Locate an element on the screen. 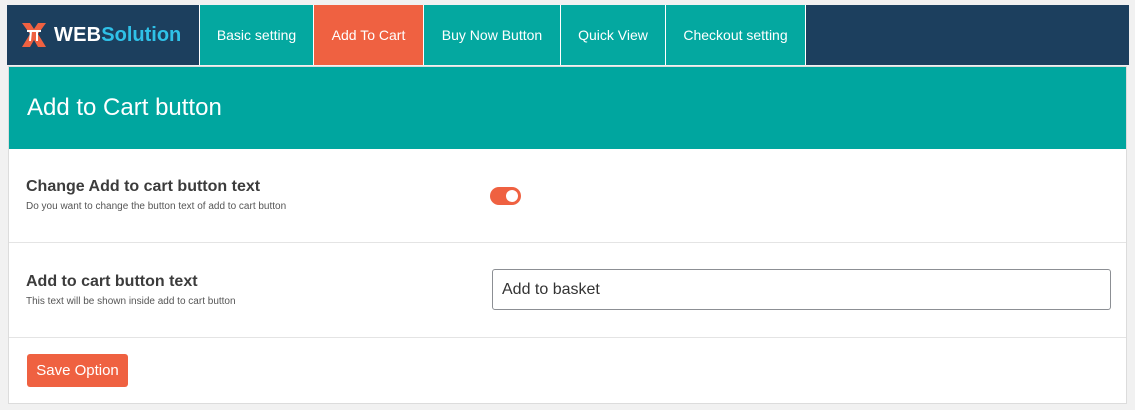 The width and height of the screenshot is (1135, 410). logo-icon is located at coordinates (34, 35).